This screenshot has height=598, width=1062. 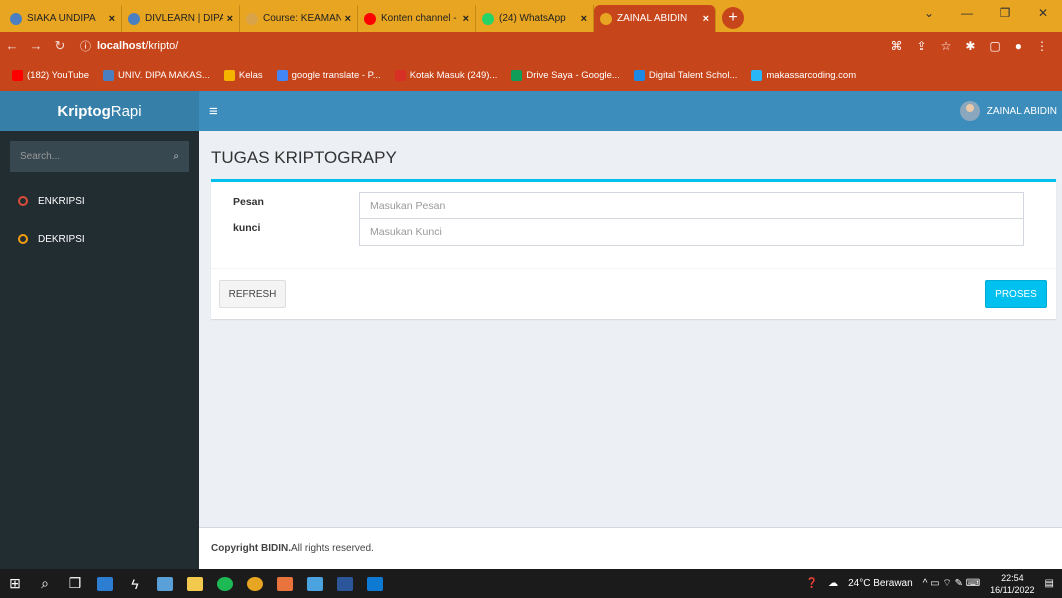 I want to click on new-tab-button: +, so click(x=733, y=18).